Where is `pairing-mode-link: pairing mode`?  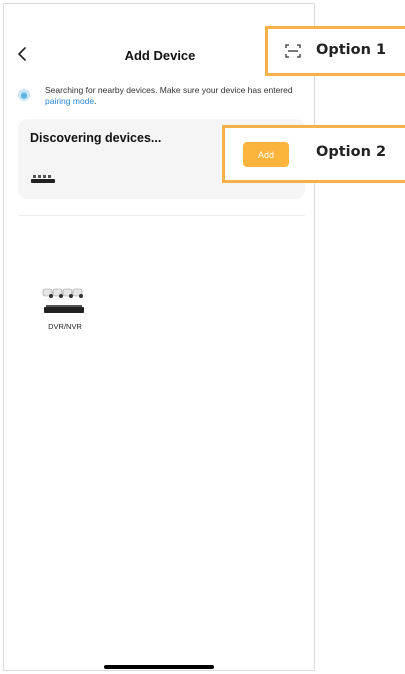 pairing-mode-link: pairing mode is located at coordinates (69, 101).